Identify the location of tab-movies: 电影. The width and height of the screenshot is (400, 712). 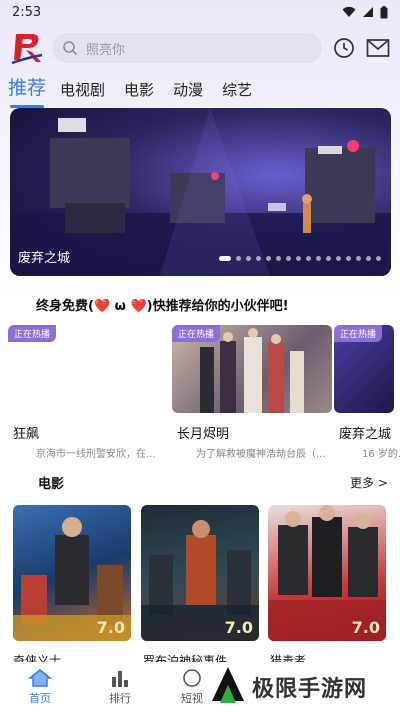
(139, 91).